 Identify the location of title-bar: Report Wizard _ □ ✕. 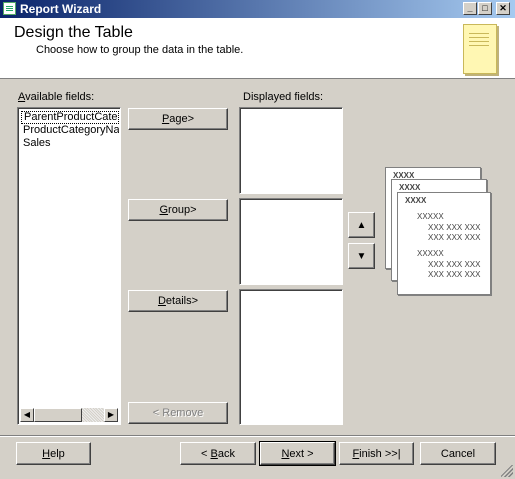
(257, 9).